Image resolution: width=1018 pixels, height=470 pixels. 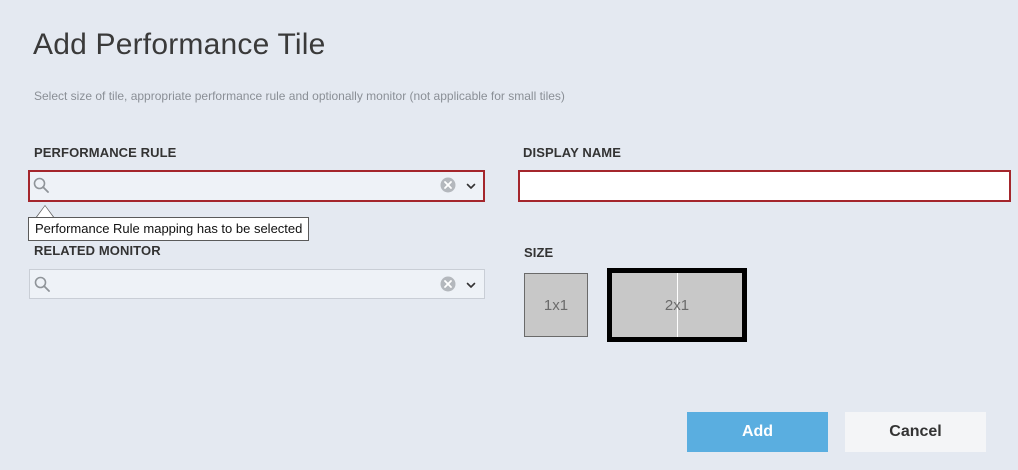 What do you see at coordinates (572, 152) in the screenshot?
I see `display-name-label: DISPLAY NAME` at bounding box center [572, 152].